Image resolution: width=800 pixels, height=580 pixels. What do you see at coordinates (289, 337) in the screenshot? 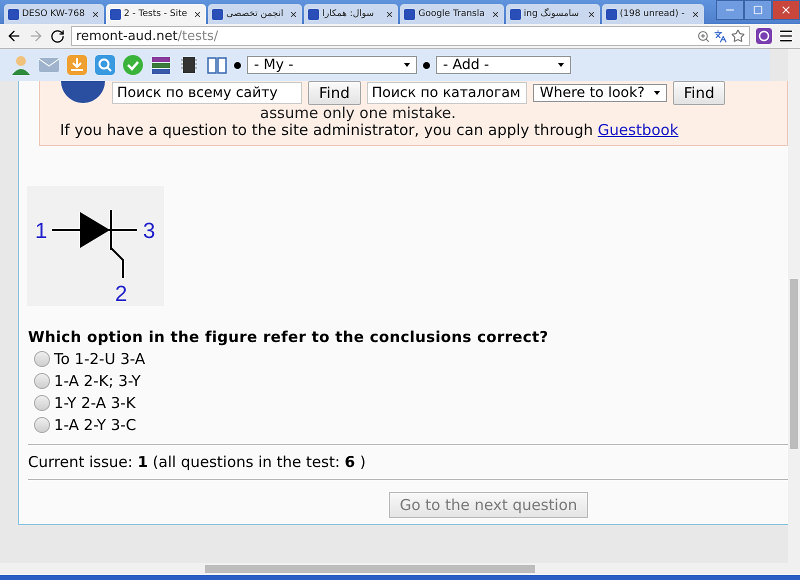
I see `question-text: Which option in the figure refer to the conclusions correct?` at bounding box center [289, 337].